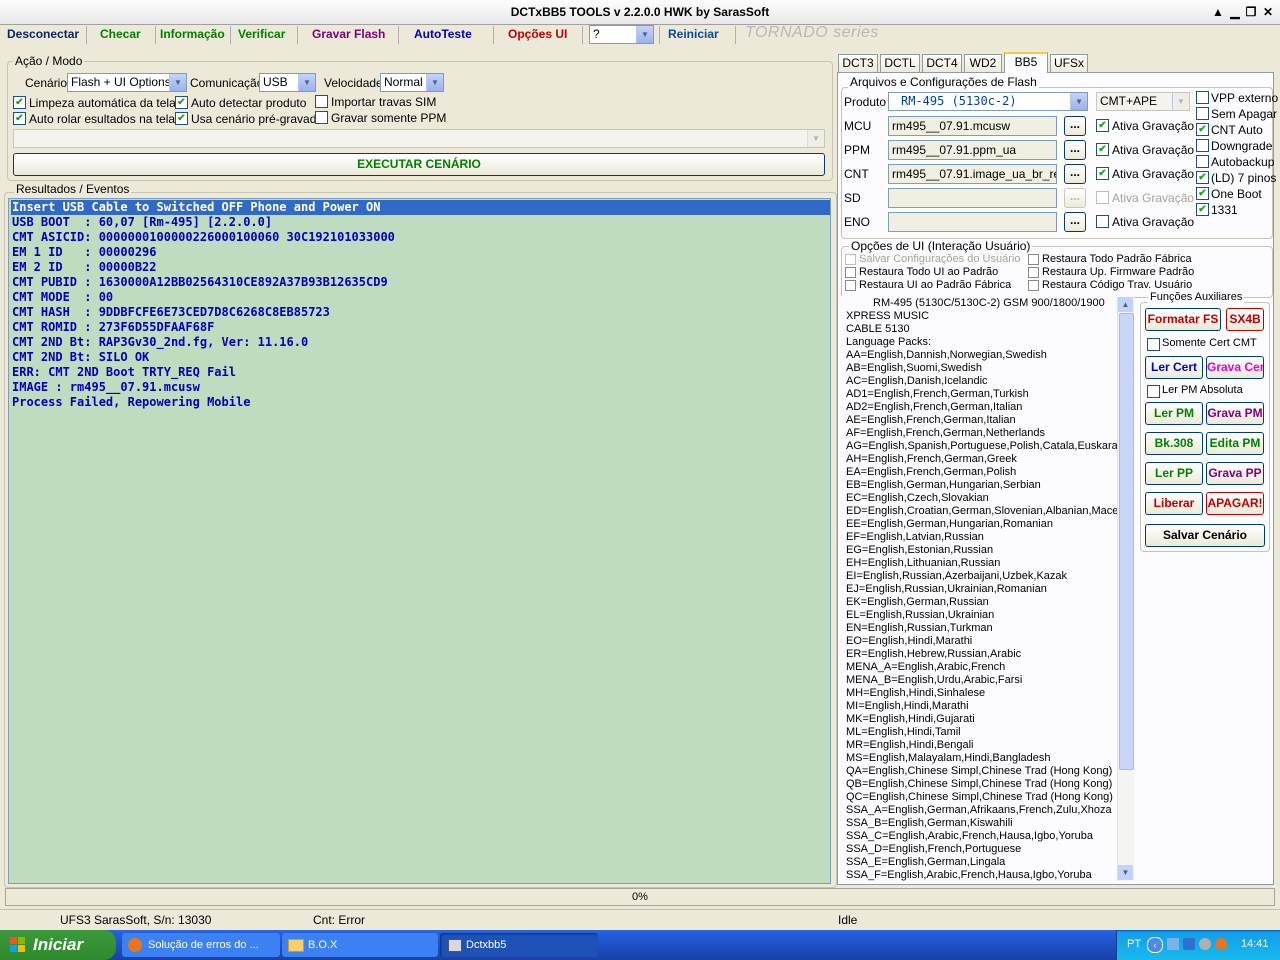 Image resolution: width=1280 pixels, height=960 pixels. Describe the element at coordinates (443, 34) in the screenshot. I see `autoteste-button: AutoTeste` at that location.